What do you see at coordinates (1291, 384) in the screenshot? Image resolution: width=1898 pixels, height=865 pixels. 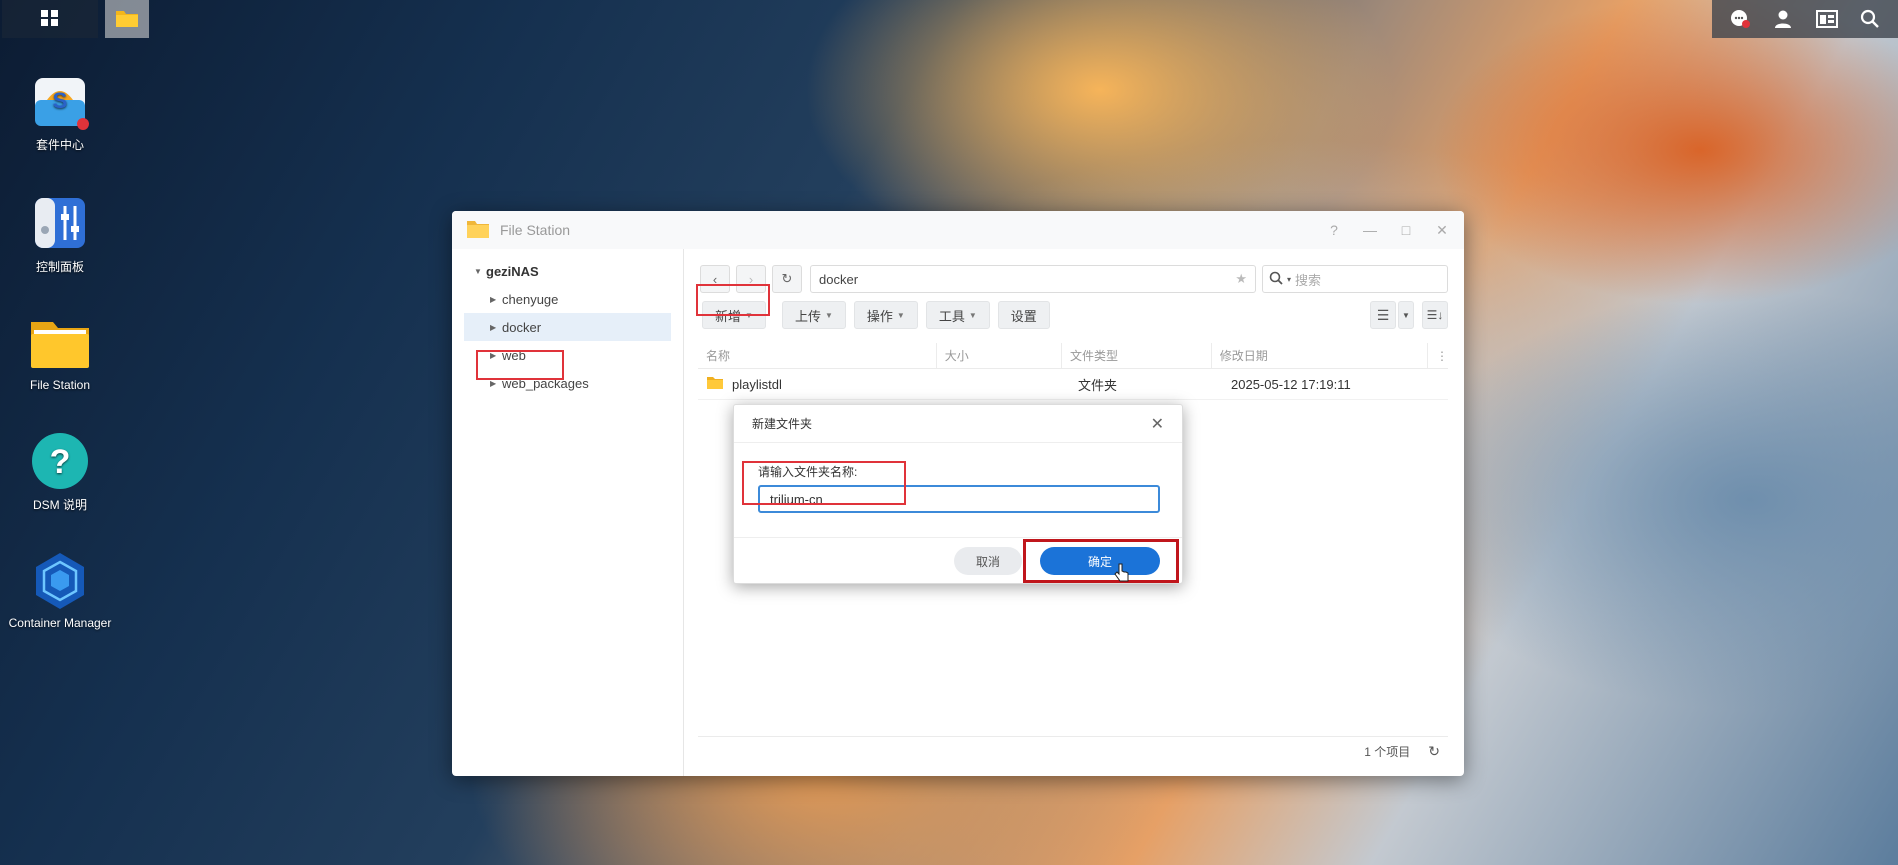 I see `file-modified: 2025-05-12 17:19:11` at bounding box center [1291, 384].